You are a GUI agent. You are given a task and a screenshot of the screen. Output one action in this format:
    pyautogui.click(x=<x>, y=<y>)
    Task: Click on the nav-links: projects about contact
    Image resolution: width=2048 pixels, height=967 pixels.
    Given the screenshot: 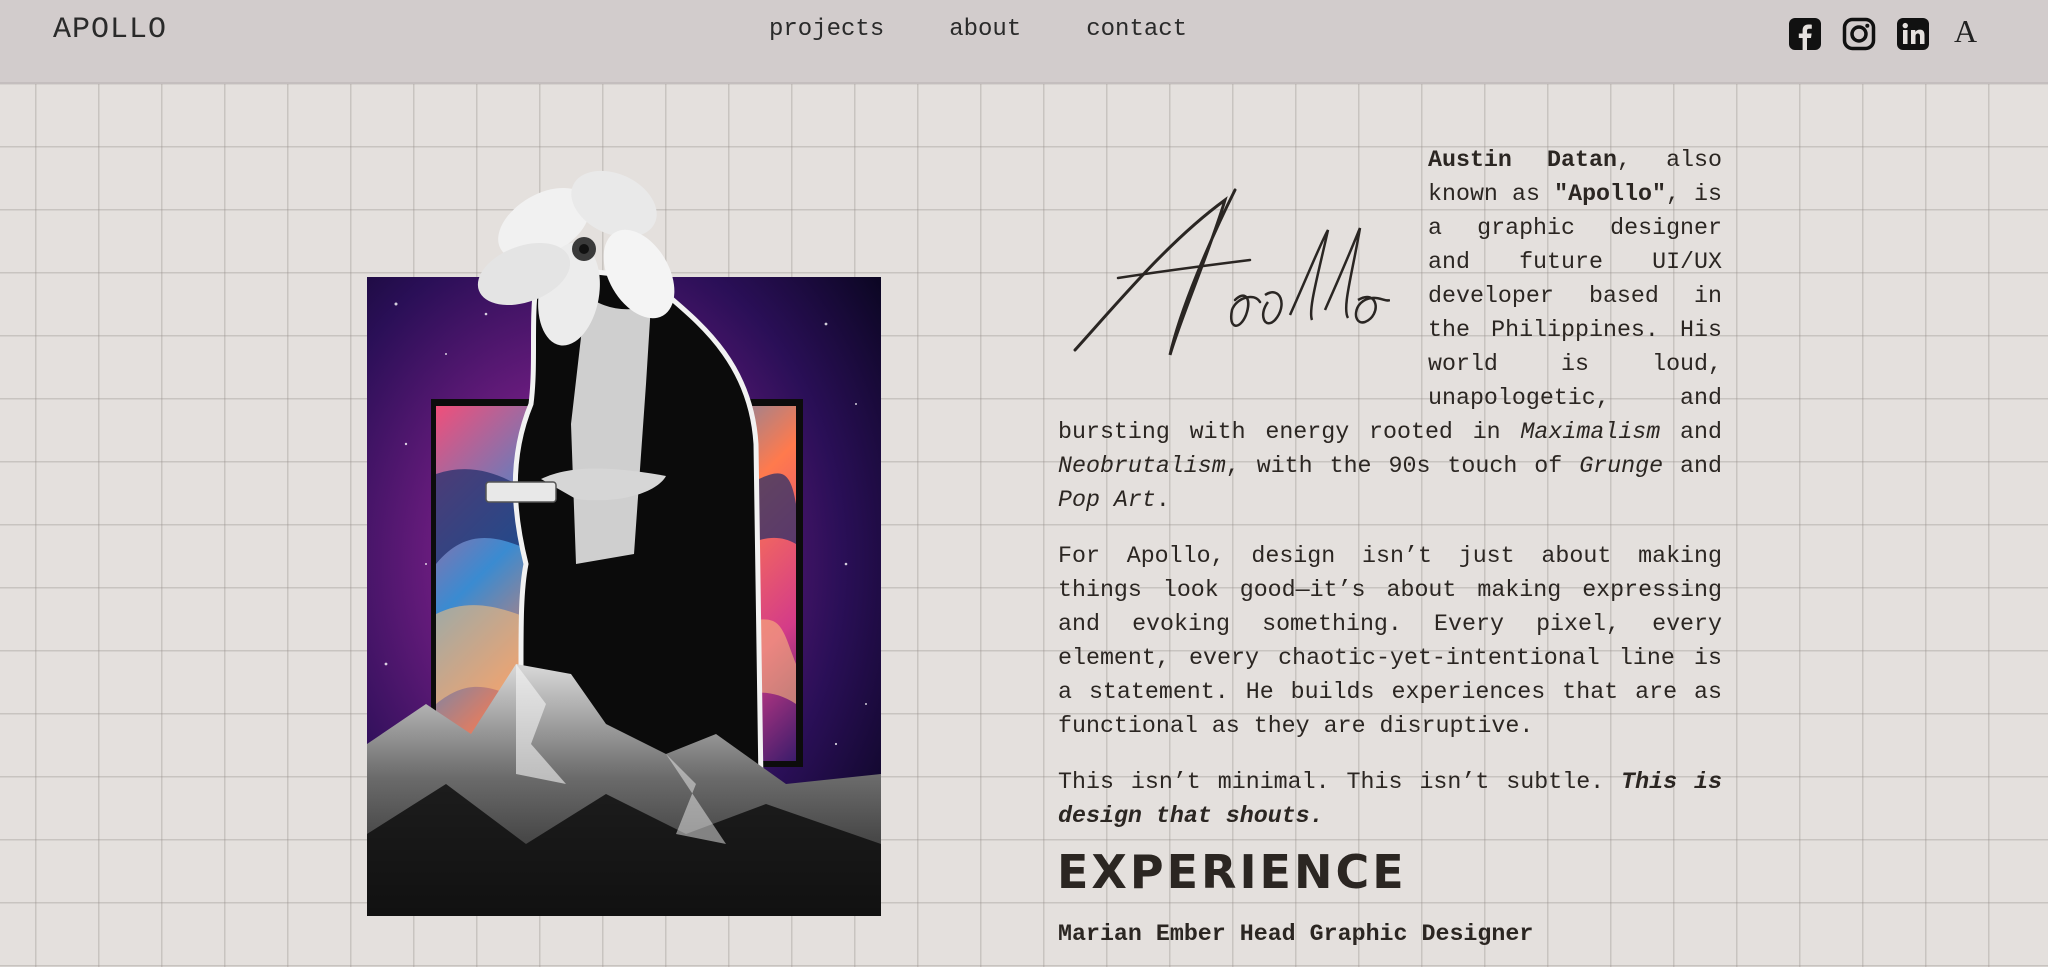 What is the action you would take?
    pyautogui.click(x=978, y=29)
    